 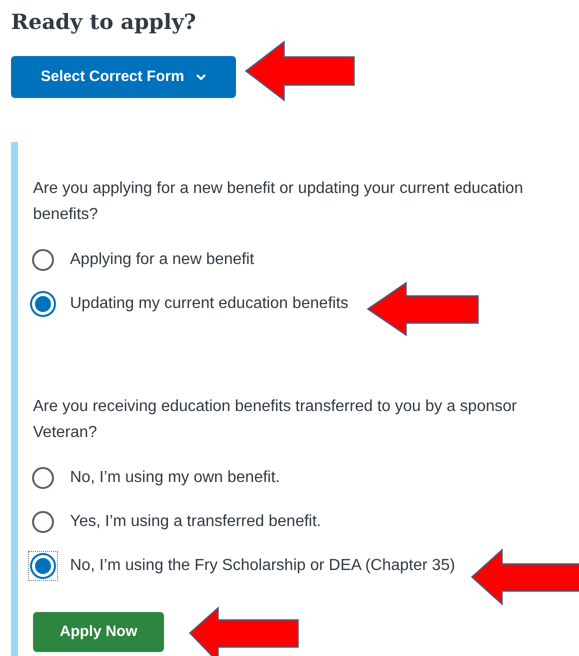 I want to click on select-form-button: Select Correct Form, so click(x=123, y=77).